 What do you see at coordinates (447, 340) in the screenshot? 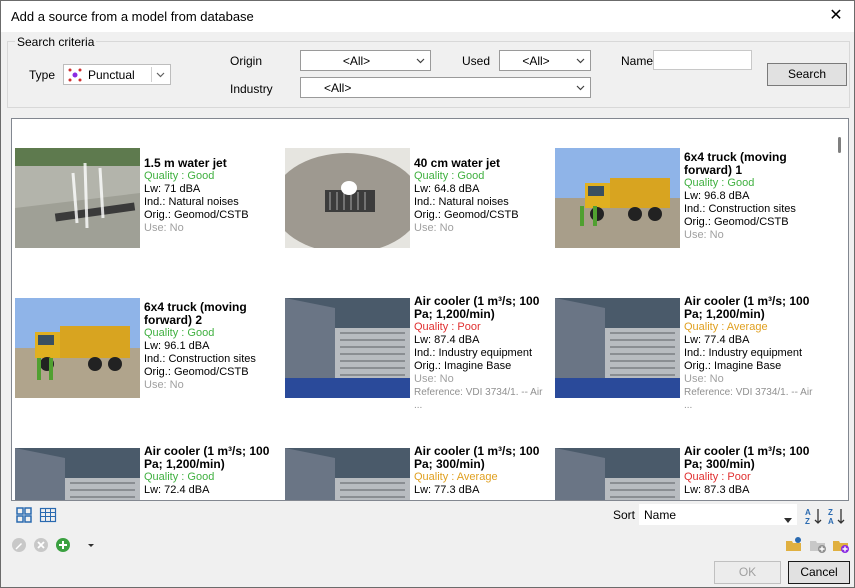
I see `item-lw: Lw: 87.4 dBA` at bounding box center [447, 340].